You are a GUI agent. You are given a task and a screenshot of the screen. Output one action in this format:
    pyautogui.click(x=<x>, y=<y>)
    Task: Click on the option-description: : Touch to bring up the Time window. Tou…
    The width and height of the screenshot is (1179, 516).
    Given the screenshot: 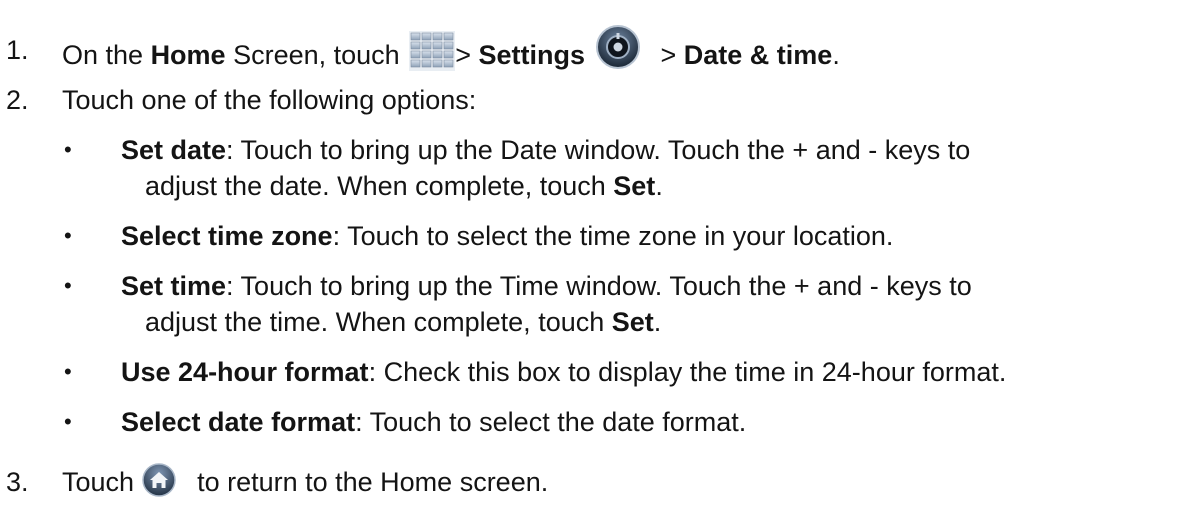 What is the action you would take?
    pyautogui.click(x=599, y=286)
    